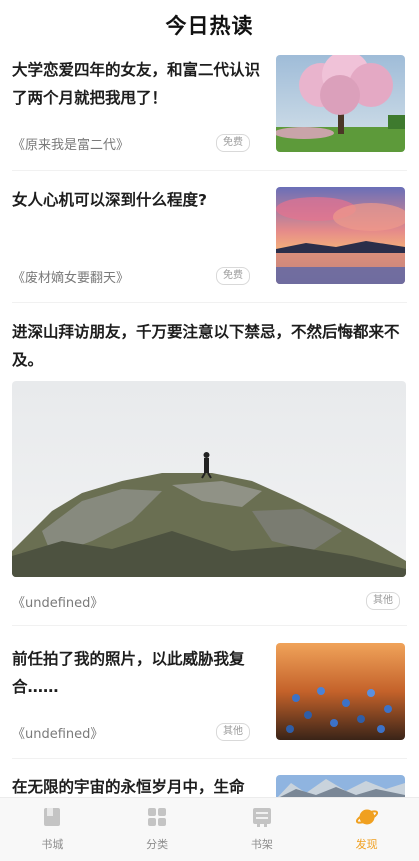 The height and width of the screenshot is (861, 419). I want to click on tab-discover: 发现, so click(366, 829).